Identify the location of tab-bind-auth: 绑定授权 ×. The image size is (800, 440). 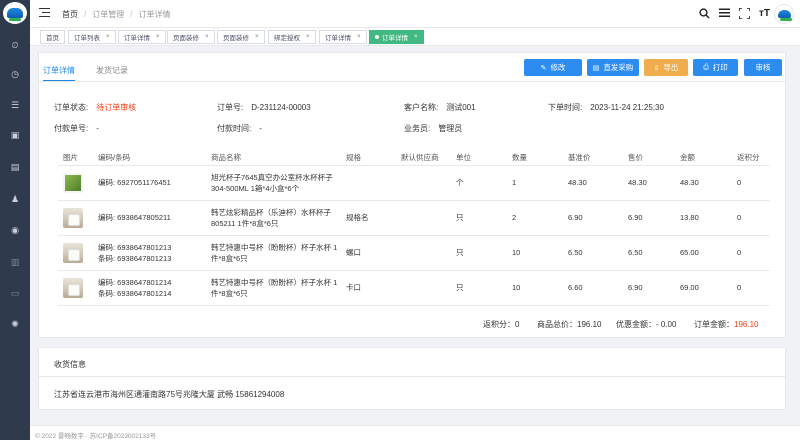
(292, 37).